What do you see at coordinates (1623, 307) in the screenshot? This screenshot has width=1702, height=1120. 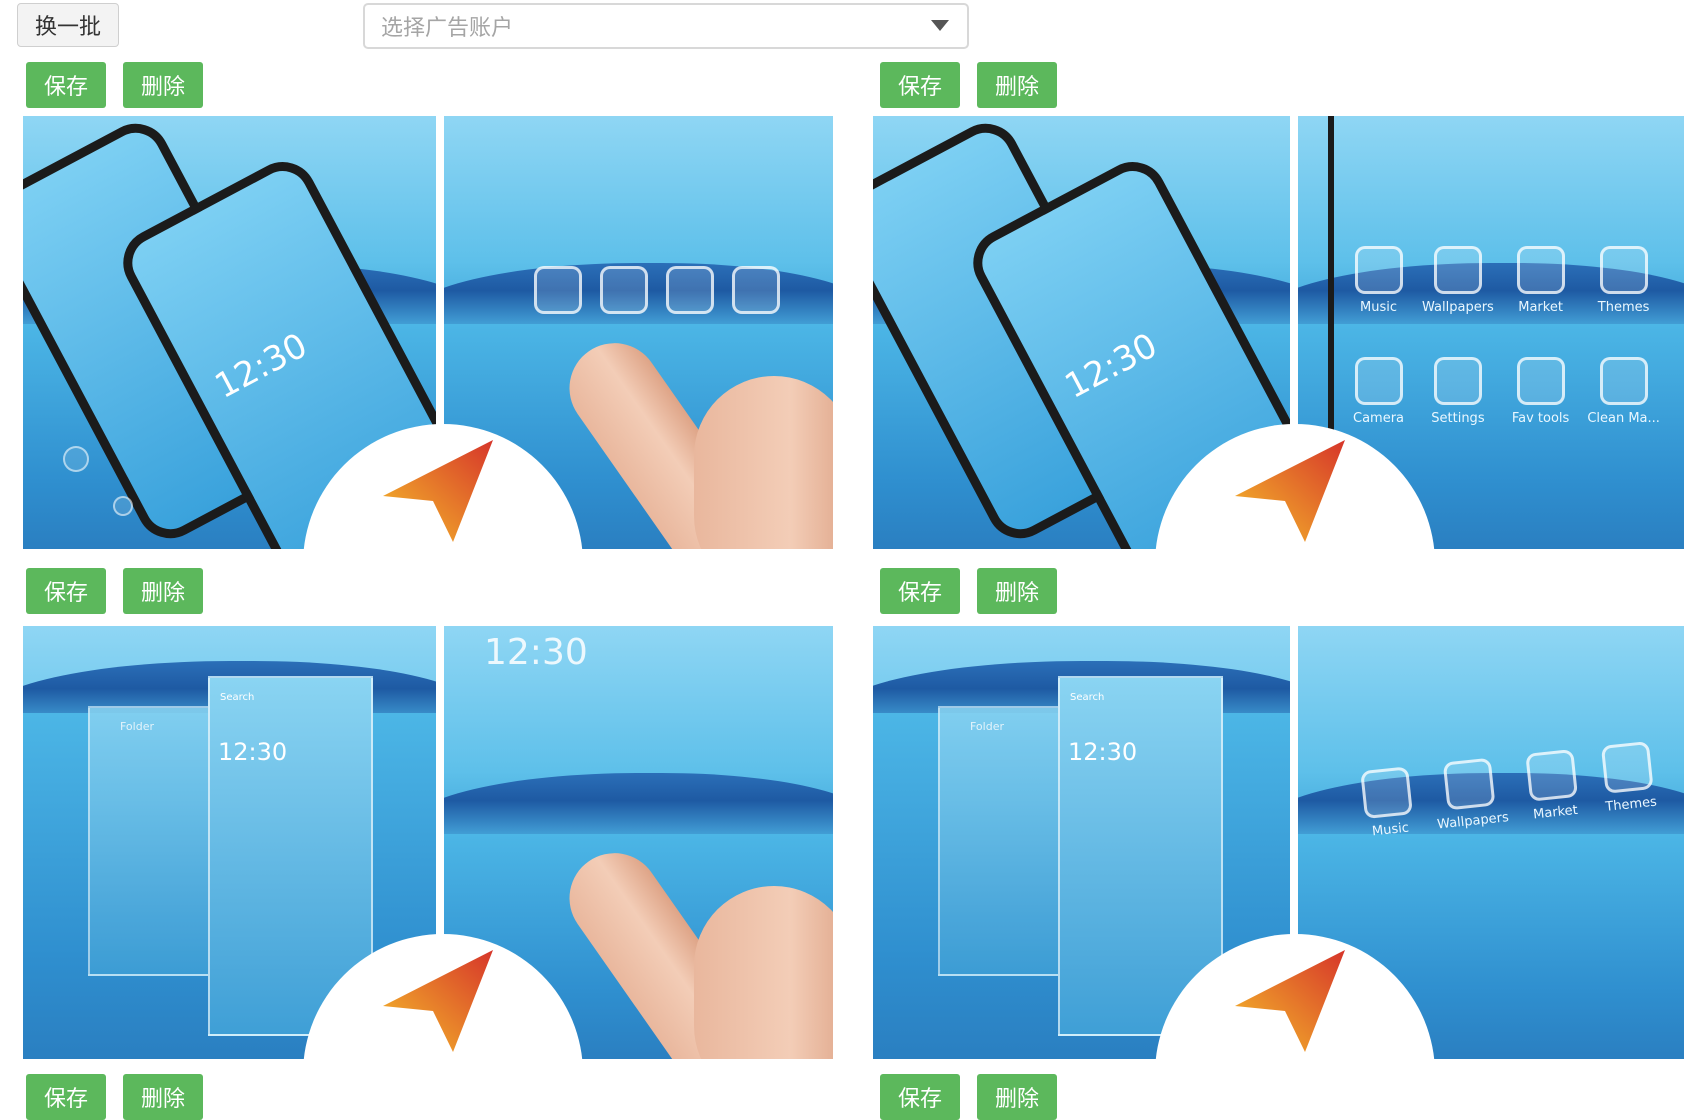 I see `icon-label: Themes` at bounding box center [1623, 307].